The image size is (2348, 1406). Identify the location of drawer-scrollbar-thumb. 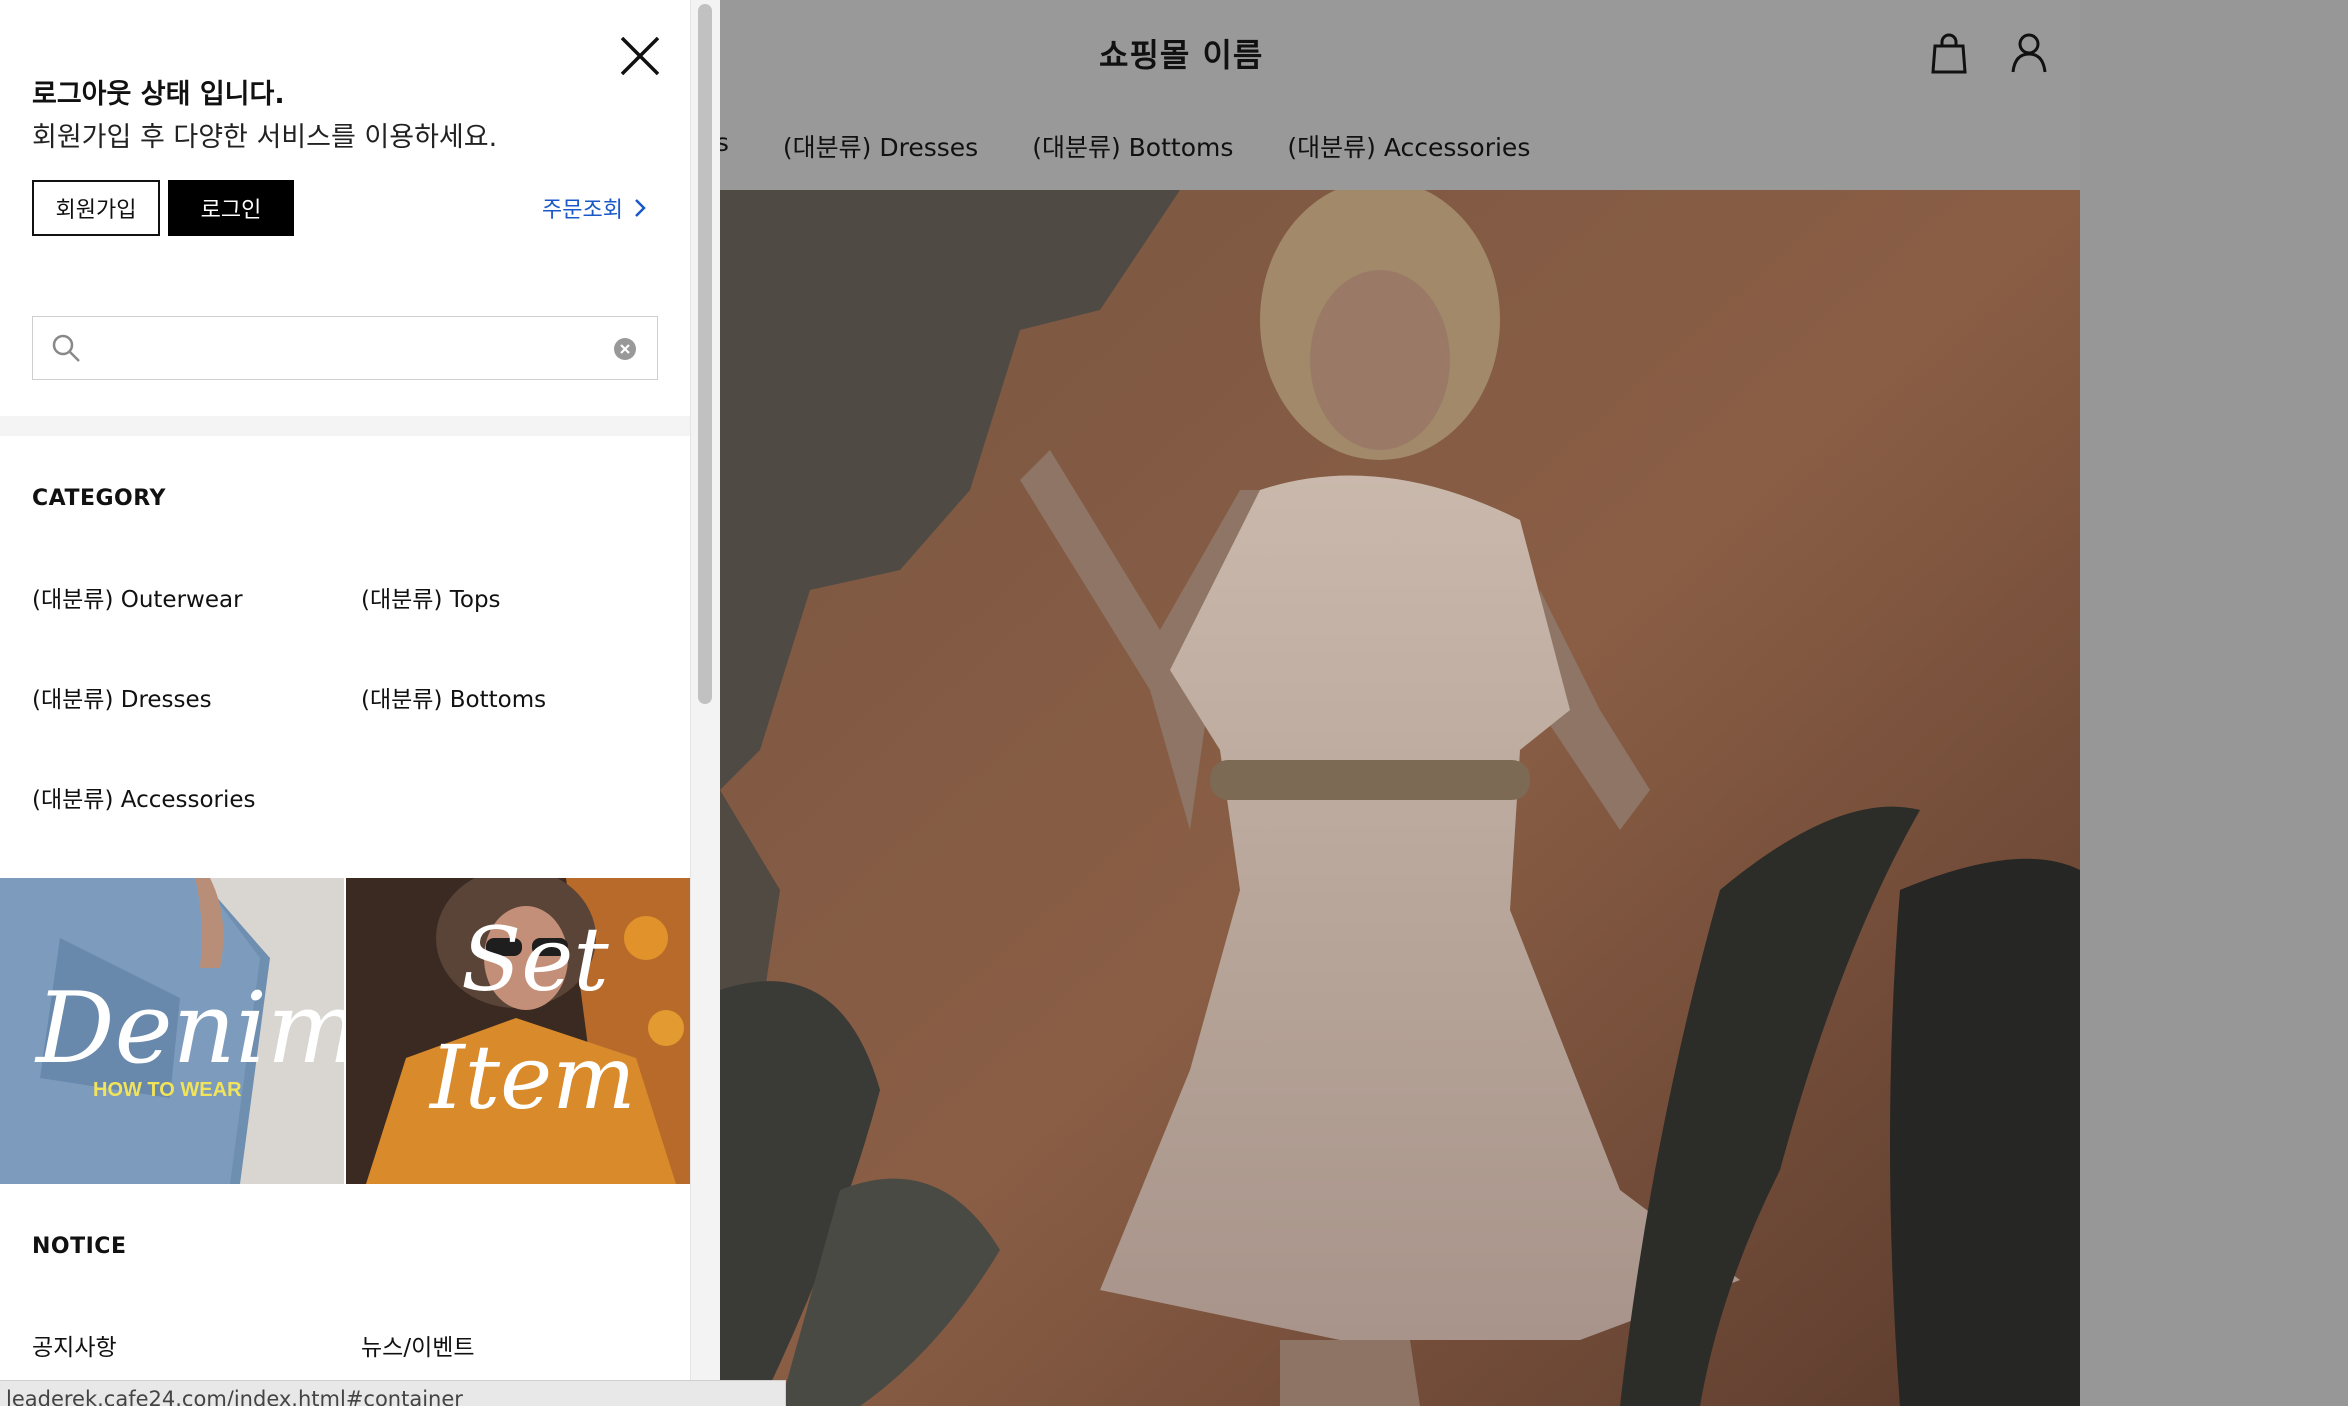
(705, 354).